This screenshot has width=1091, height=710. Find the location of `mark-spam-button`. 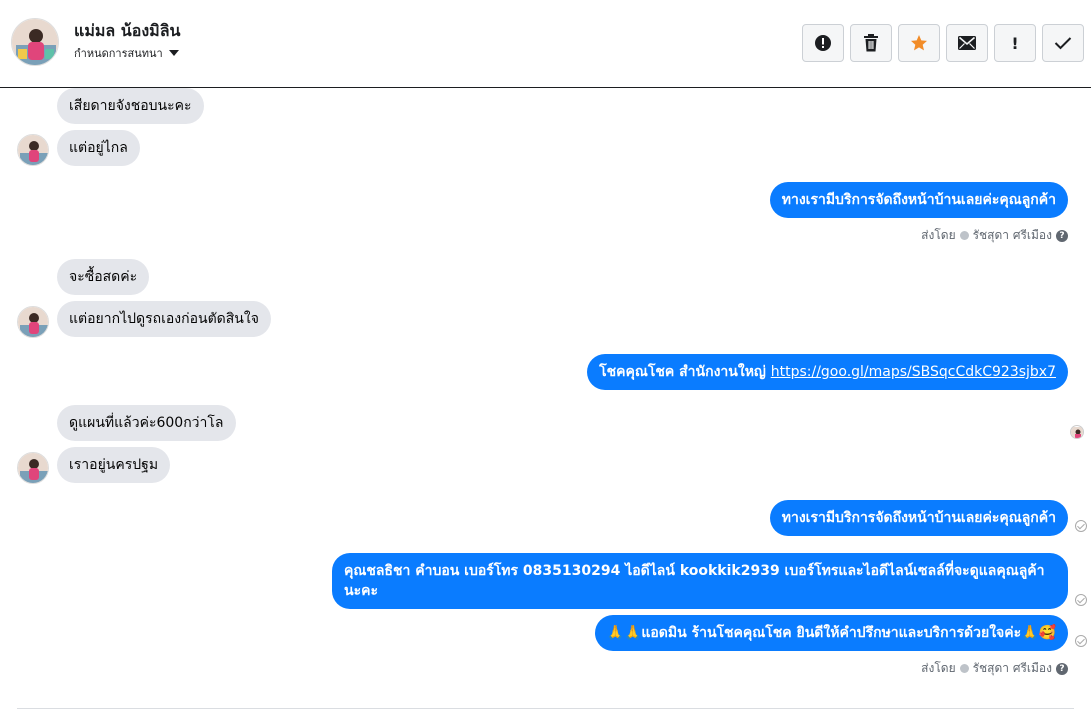

mark-spam-button is located at coordinates (823, 43).